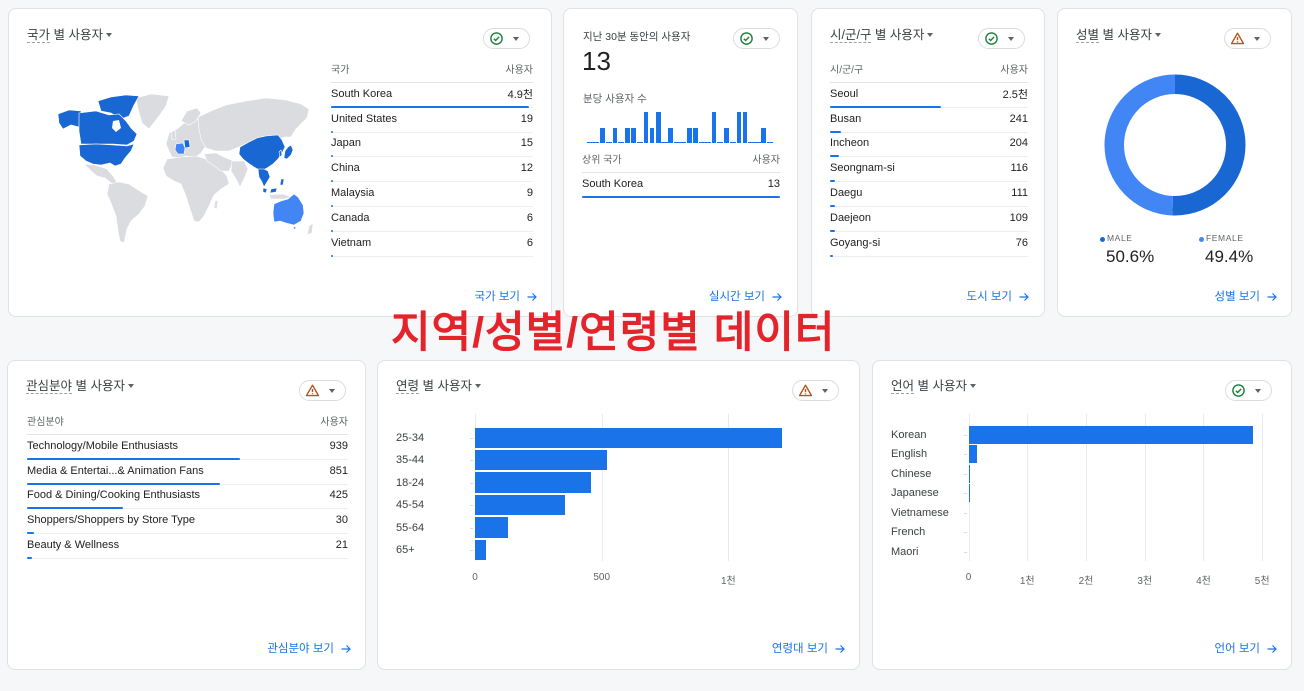 This screenshot has width=1304, height=691. What do you see at coordinates (929, 219) in the screenshot?
I see `table-row: Daejeon 109` at bounding box center [929, 219].